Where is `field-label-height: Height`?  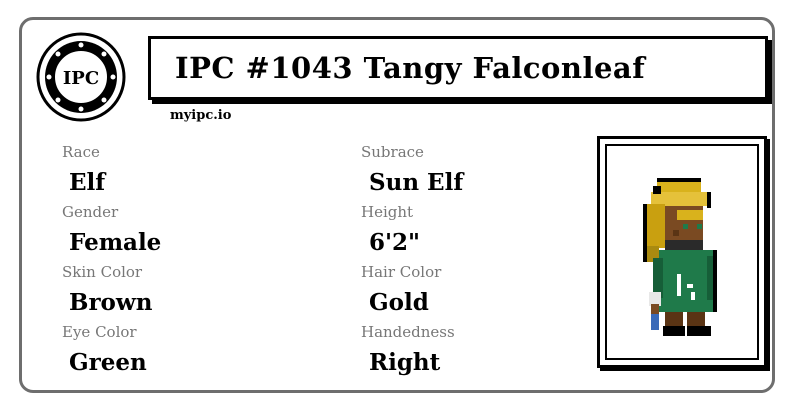 field-label-height: Height is located at coordinates (387, 212).